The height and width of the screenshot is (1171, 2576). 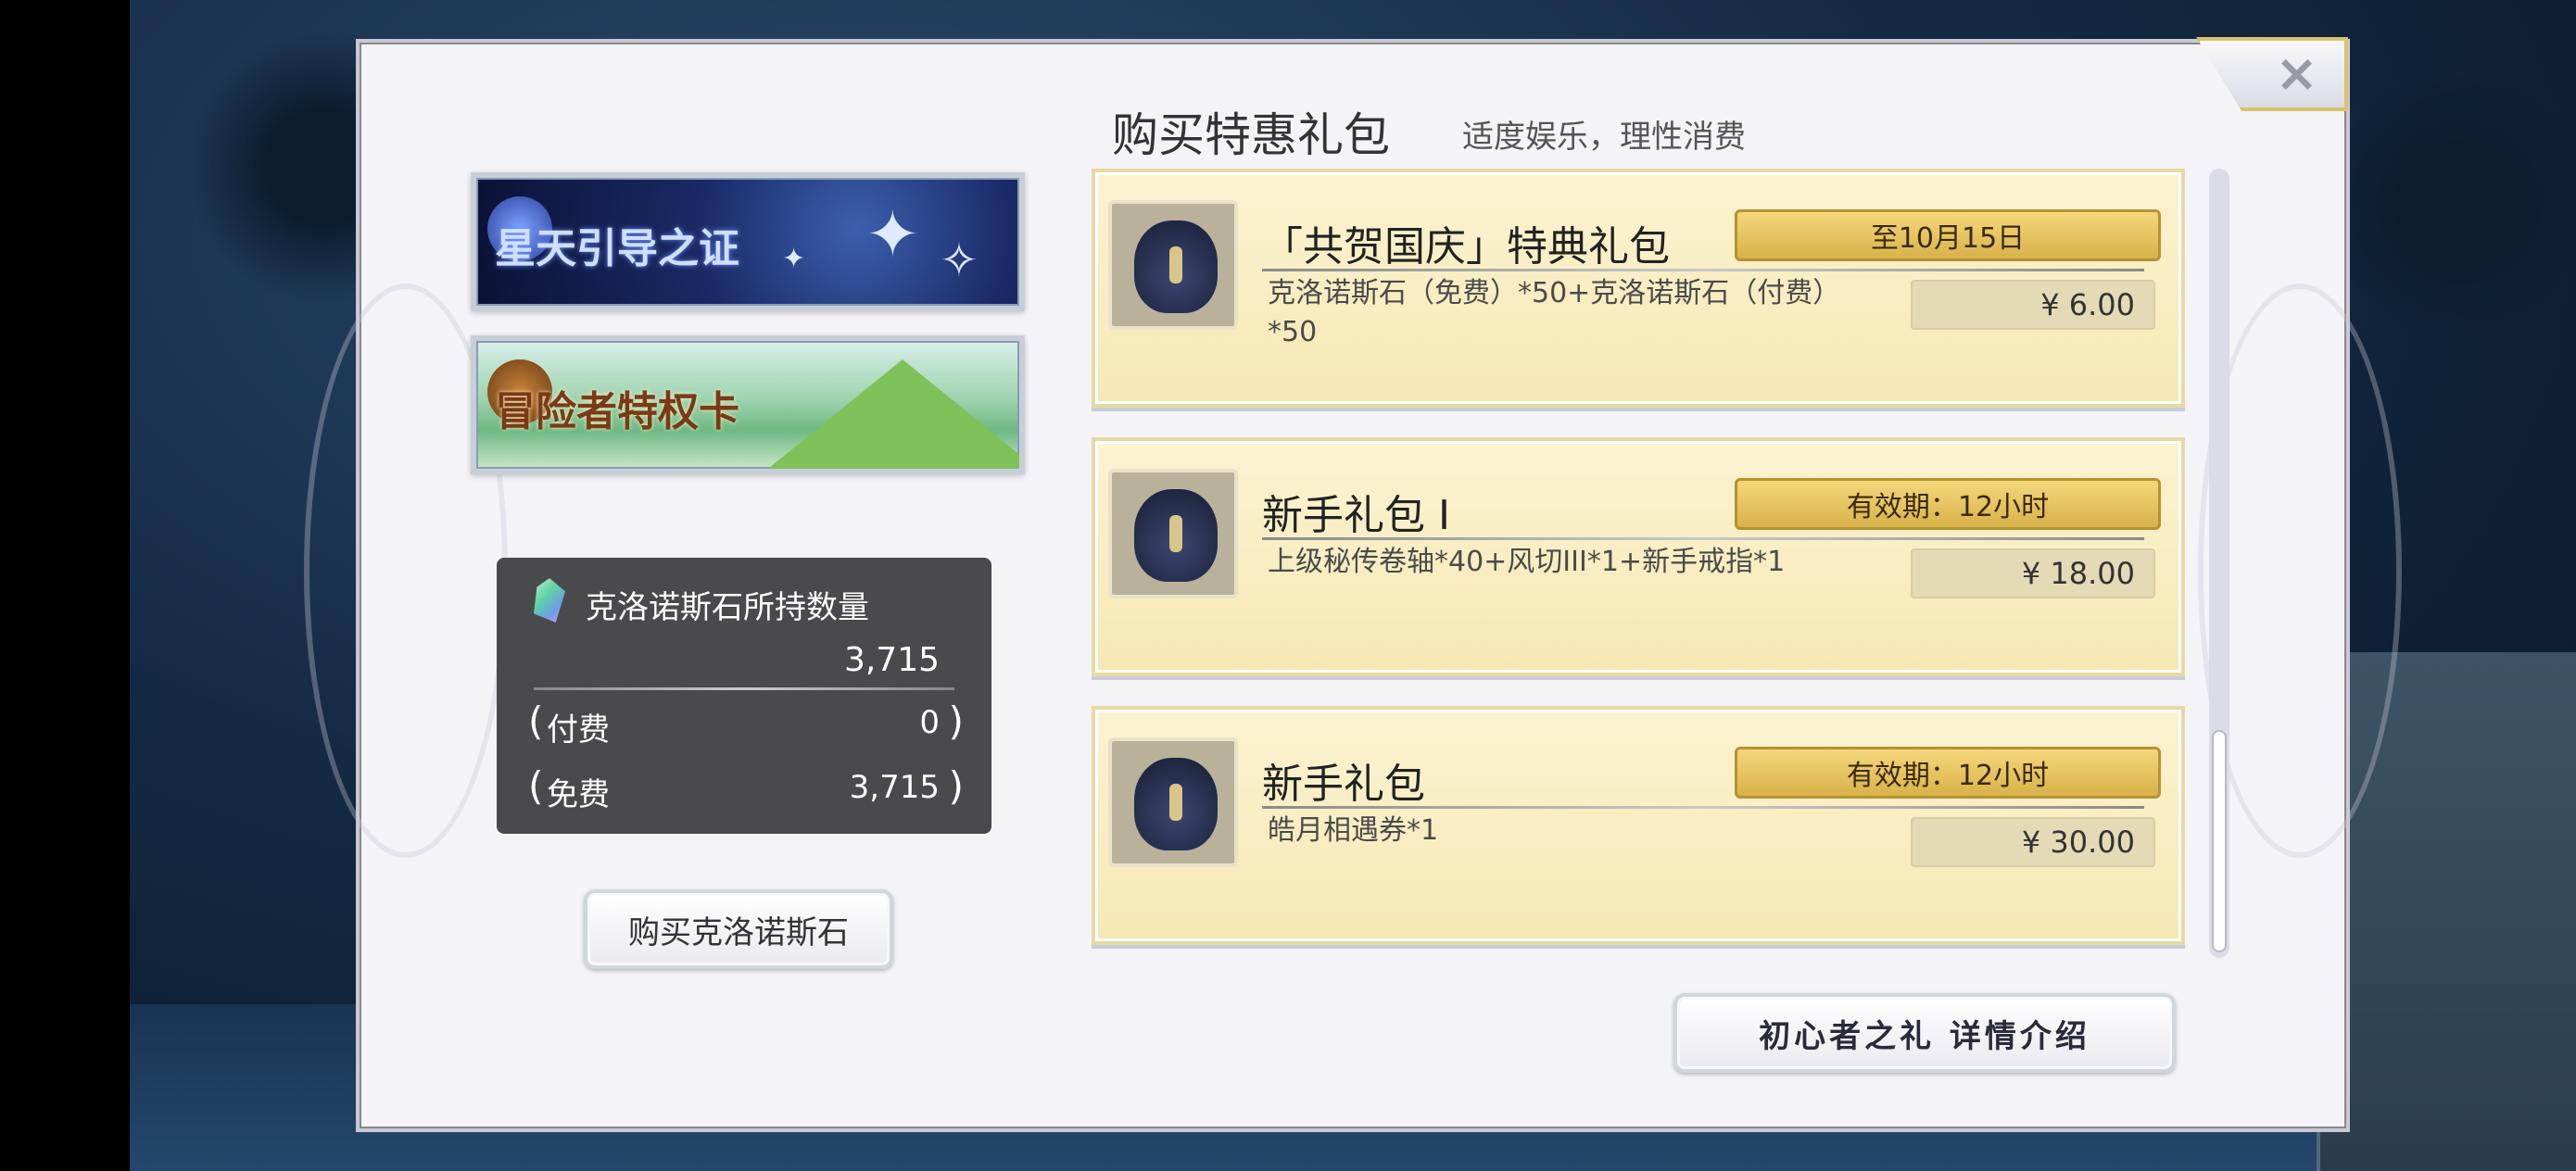 I want to click on pack-description: 克洛诺斯石（免费）*50+克洛诺斯石（付费）*50, so click(x=1554, y=312).